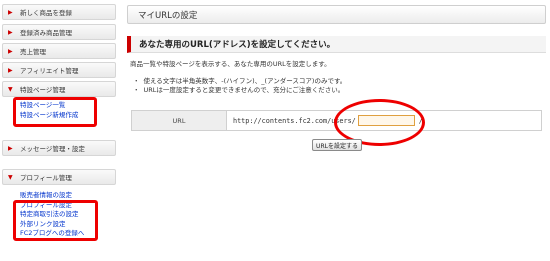 The width and height of the screenshot is (550, 261). Describe the element at coordinates (46, 178) in the screenshot. I see `menu-item-label: プロフィール管理` at that location.